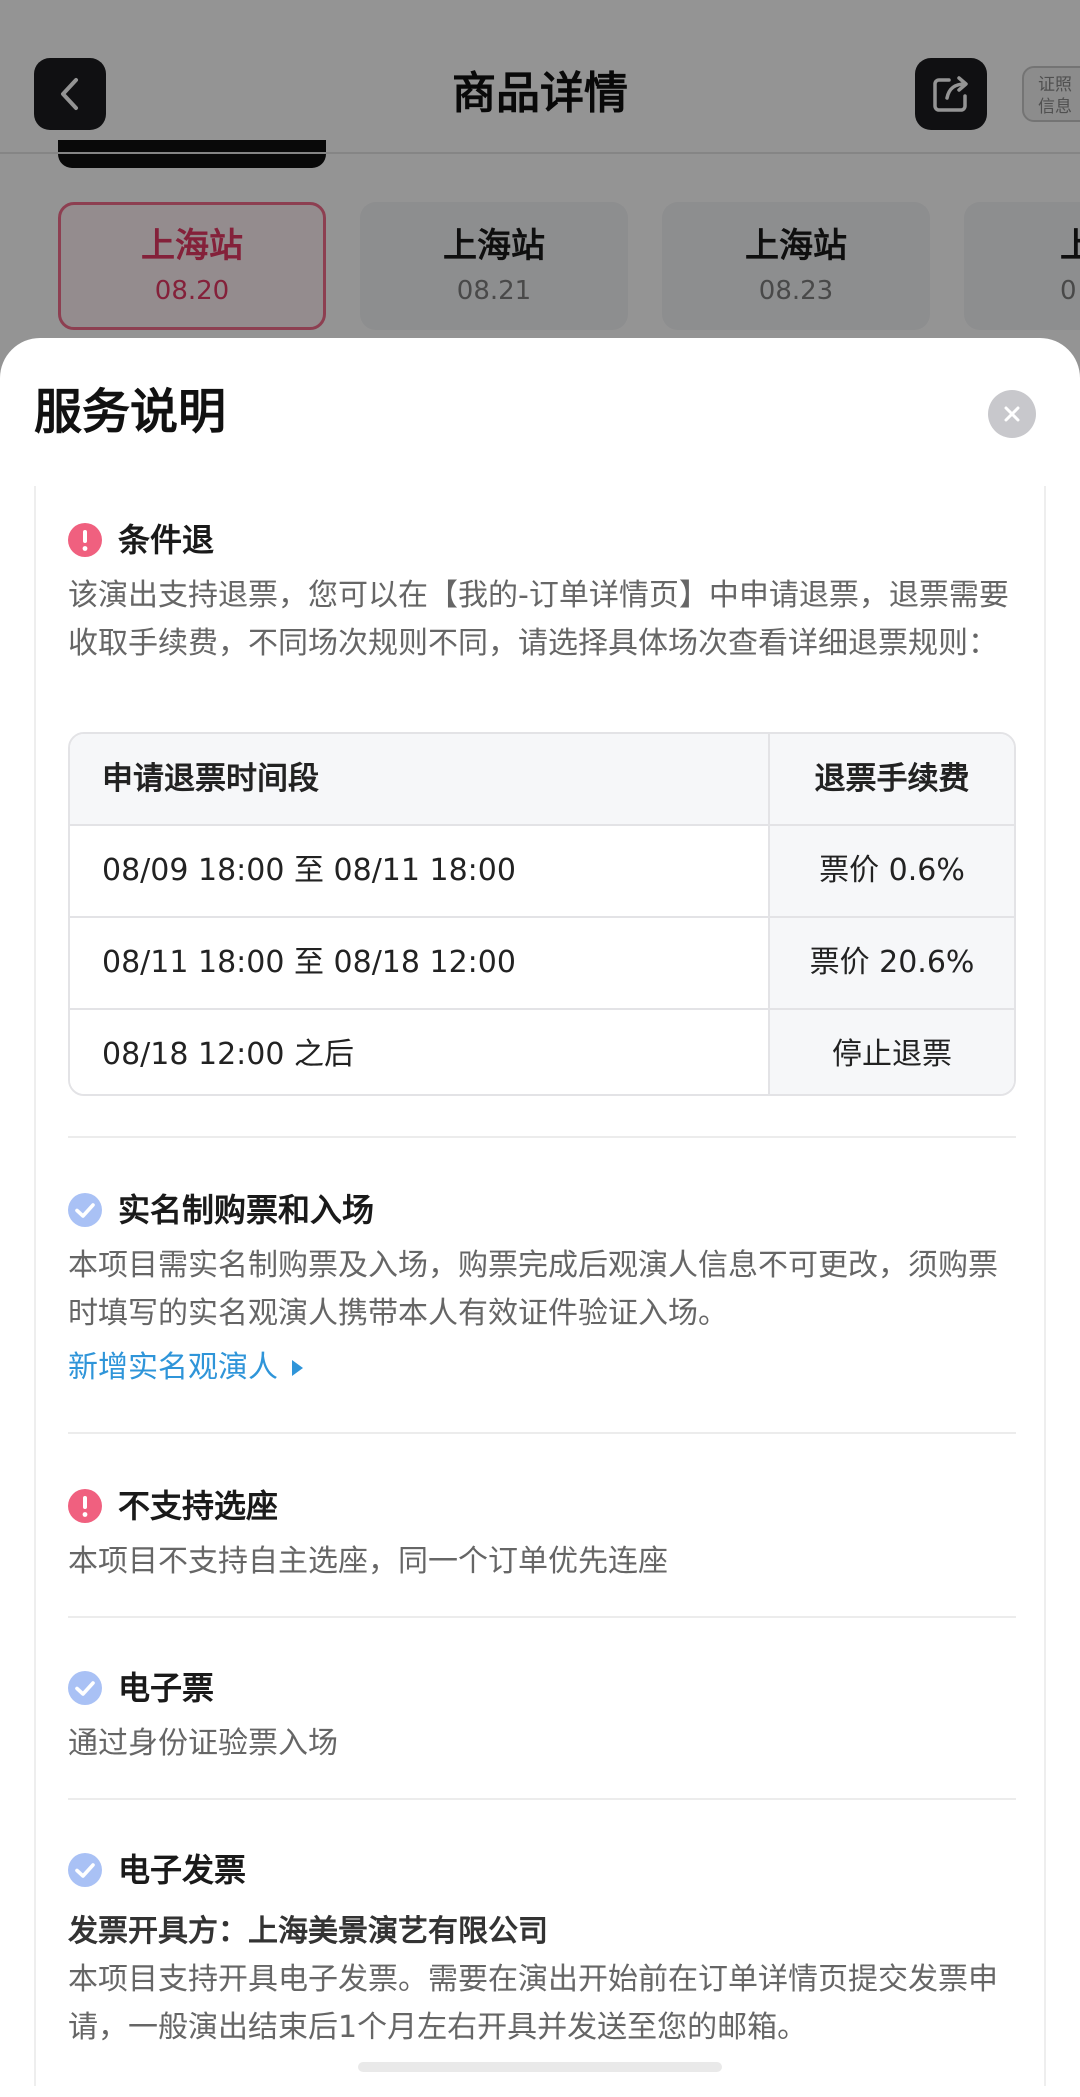 Image resolution: width=1080 pixels, height=2097 pixels. I want to click on close-icon, so click(1012, 414).